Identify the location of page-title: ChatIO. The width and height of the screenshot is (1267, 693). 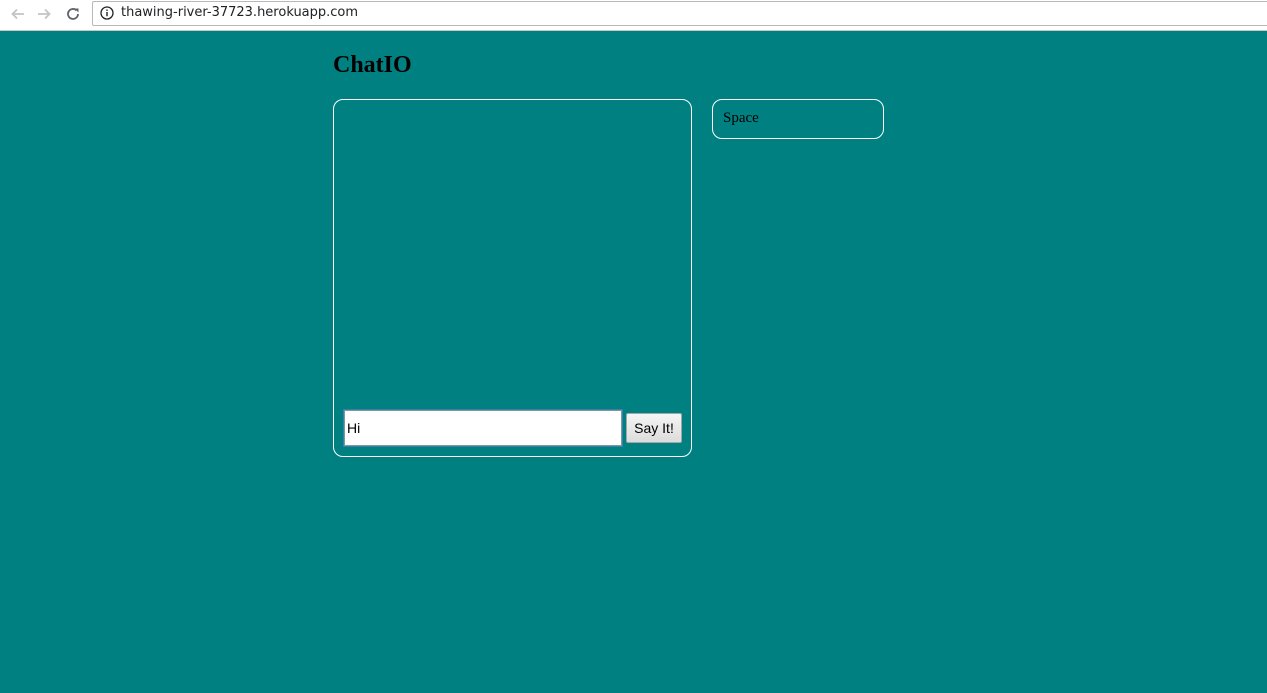
(372, 65).